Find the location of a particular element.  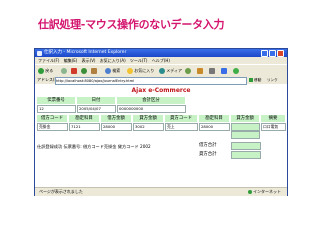

edit-button is located at coordinates (224, 70).